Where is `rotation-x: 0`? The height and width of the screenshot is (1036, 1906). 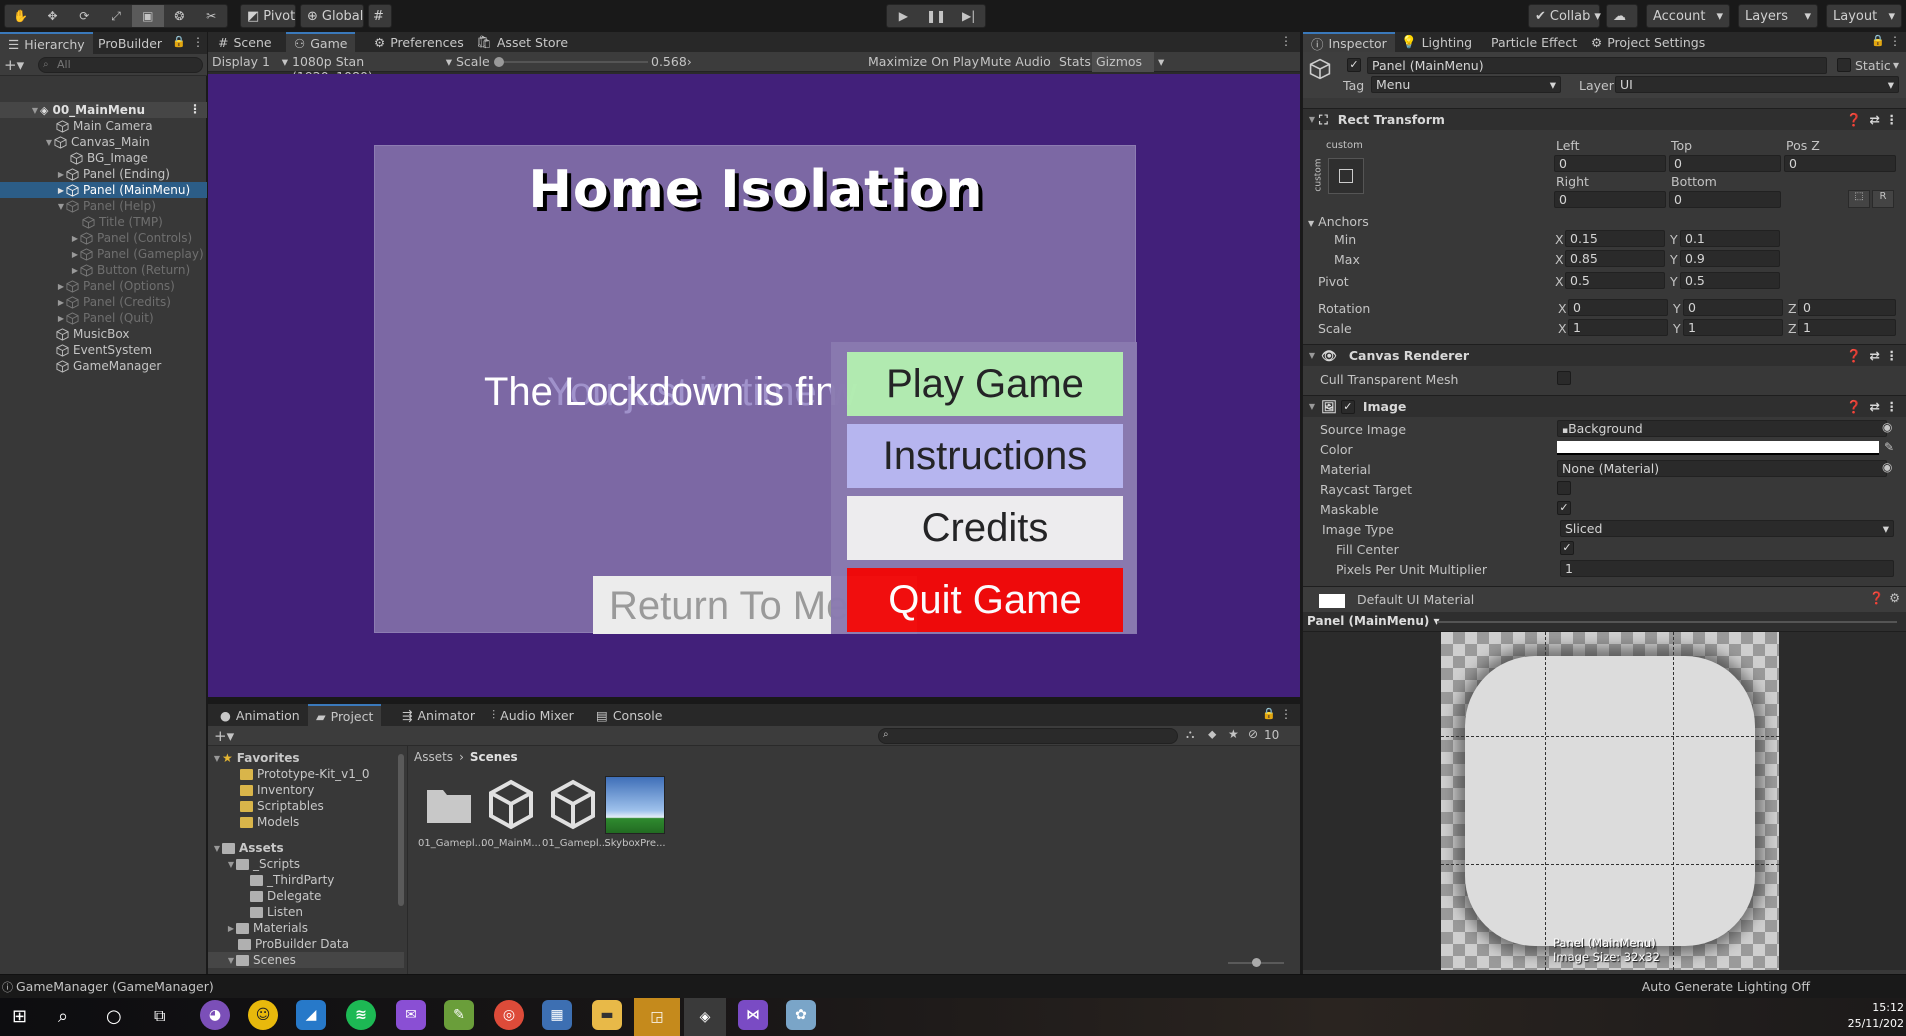 rotation-x: 0 is located at coordinates (1618, 307).